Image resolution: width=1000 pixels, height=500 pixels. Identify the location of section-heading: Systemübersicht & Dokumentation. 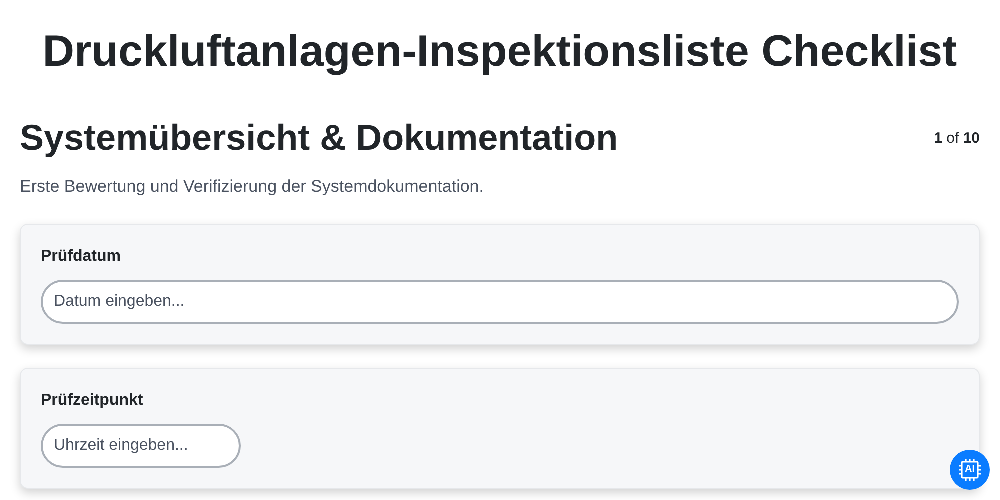
(319, 138).